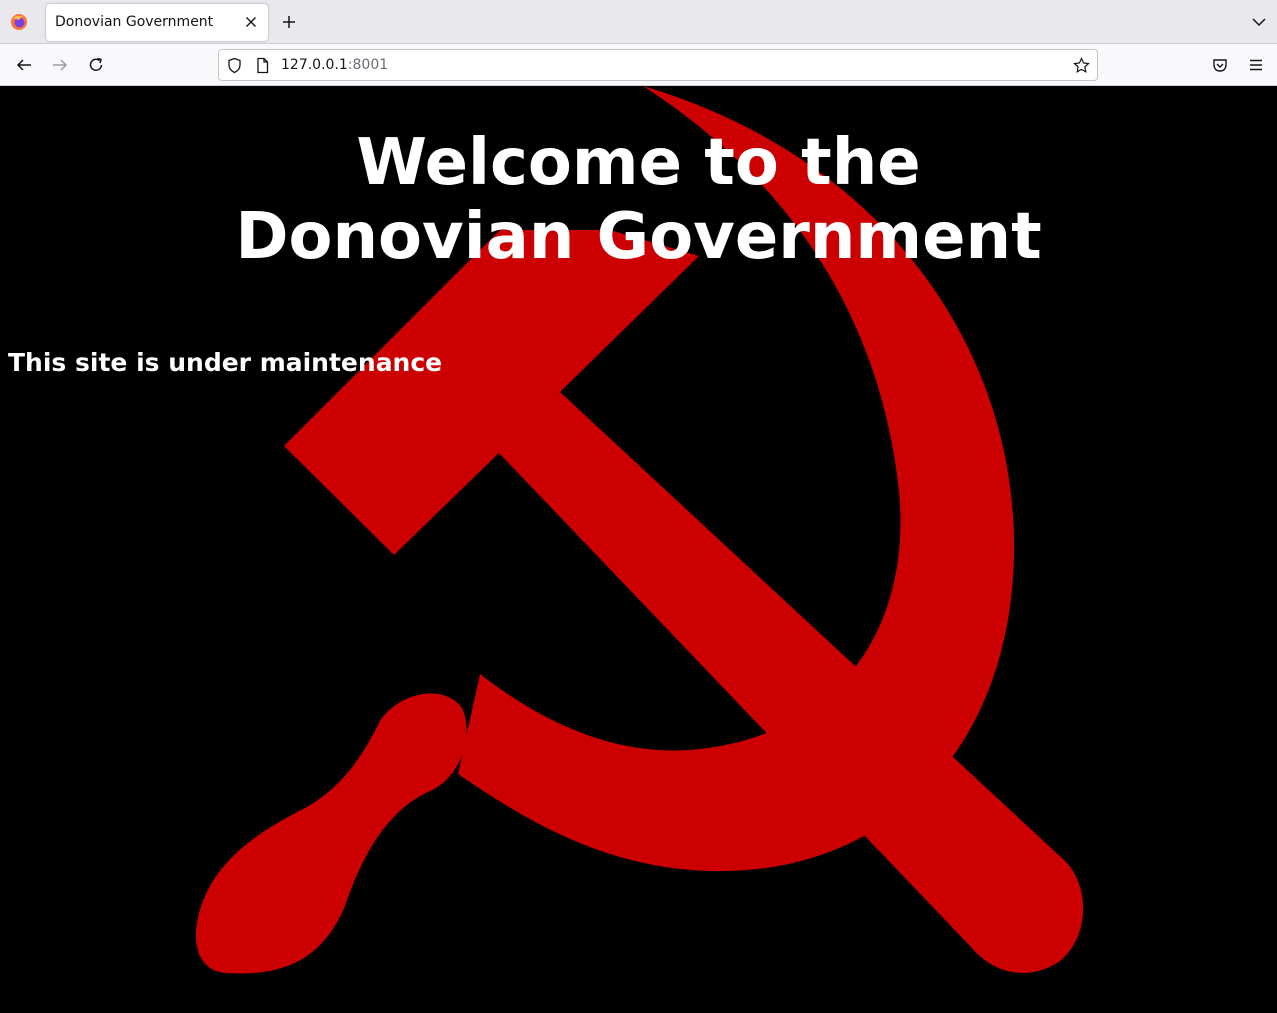 The height and width of the screenshot is (1013, 1277). I want to click on url-host: 127.0.0.1, so click(314, 65).